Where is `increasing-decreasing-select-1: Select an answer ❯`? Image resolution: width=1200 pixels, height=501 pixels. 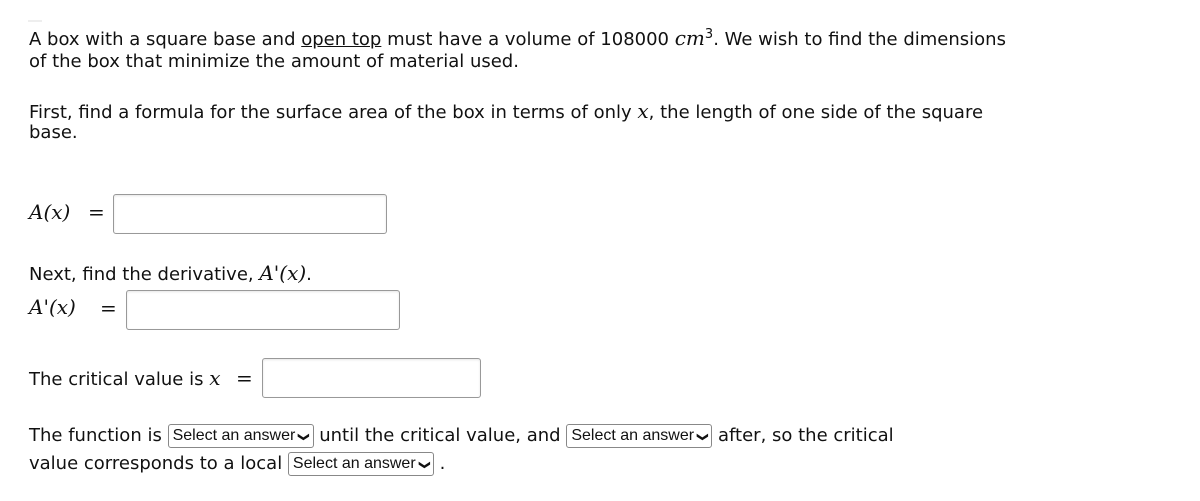 increasing-decreasing-select-1: Select an answer ❯ is located at coordinates (240, 436).